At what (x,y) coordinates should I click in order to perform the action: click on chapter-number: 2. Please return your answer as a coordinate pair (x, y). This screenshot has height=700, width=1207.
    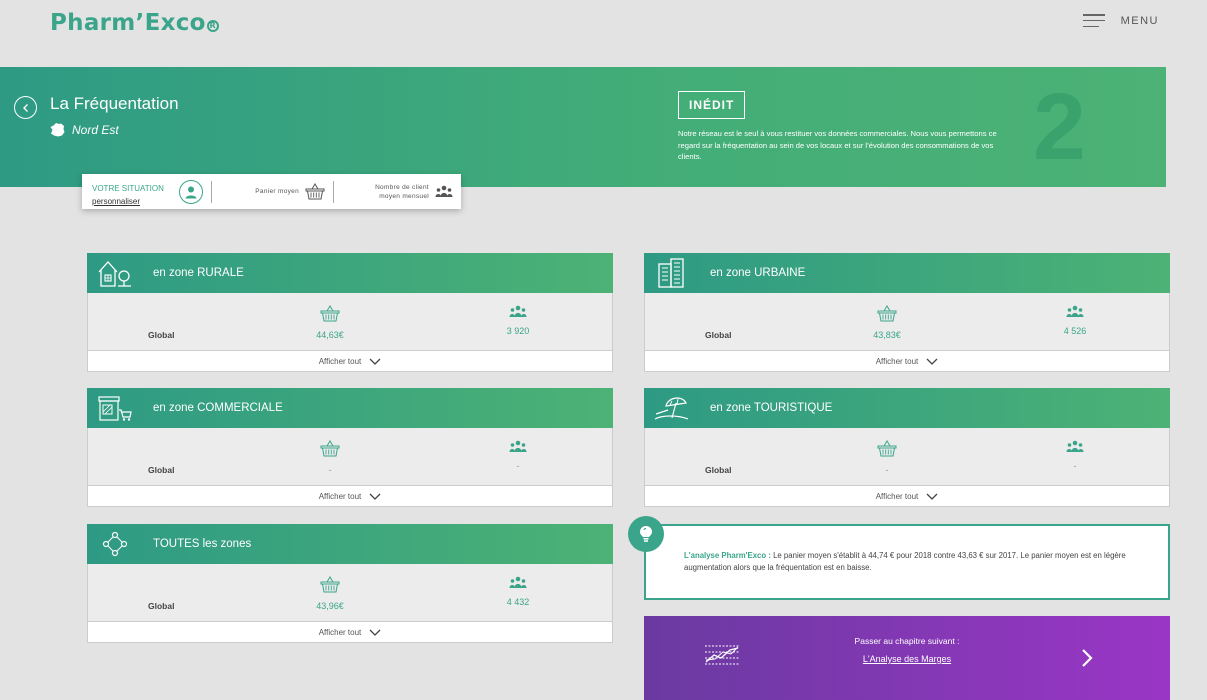
    Looking at the image, I should click on (1059, 127).